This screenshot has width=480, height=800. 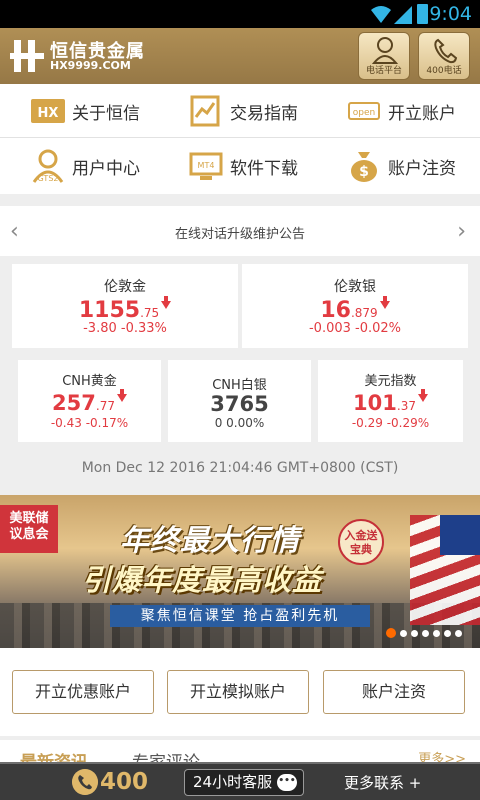 I want to click on hotline-400-button: 400电话, so click(x=444, y=56).